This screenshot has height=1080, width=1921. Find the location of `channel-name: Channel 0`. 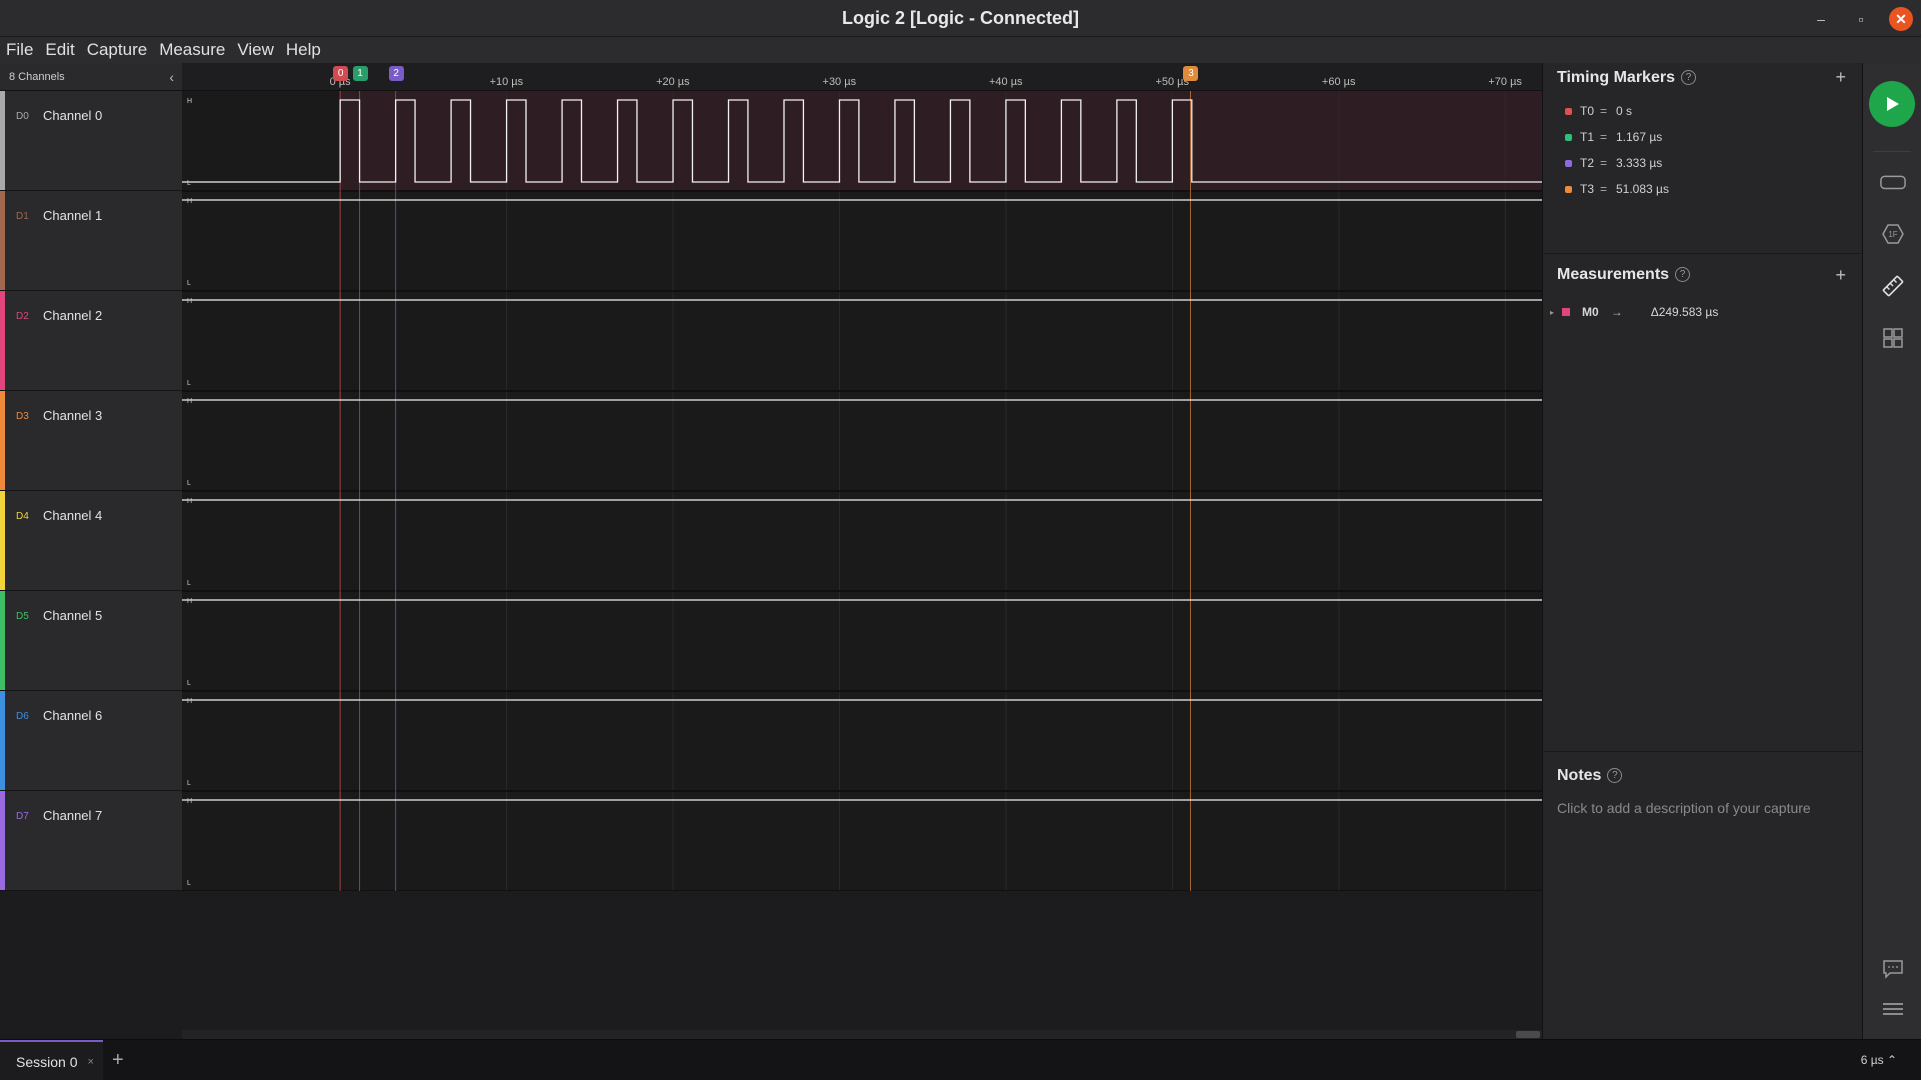

channel-name: Channel 0 is located at coordinates (72, 115).